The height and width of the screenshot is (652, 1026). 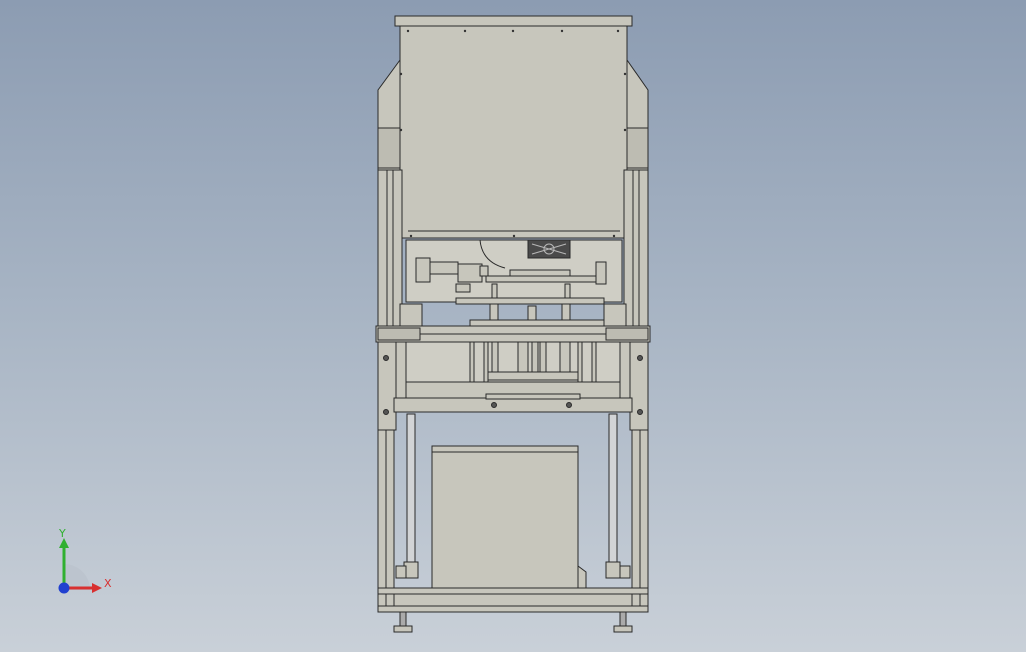 What do you see at coordinates (513, 127) in the screenshot?
I see `cabinet-cover` at bounding box center [513, 127].